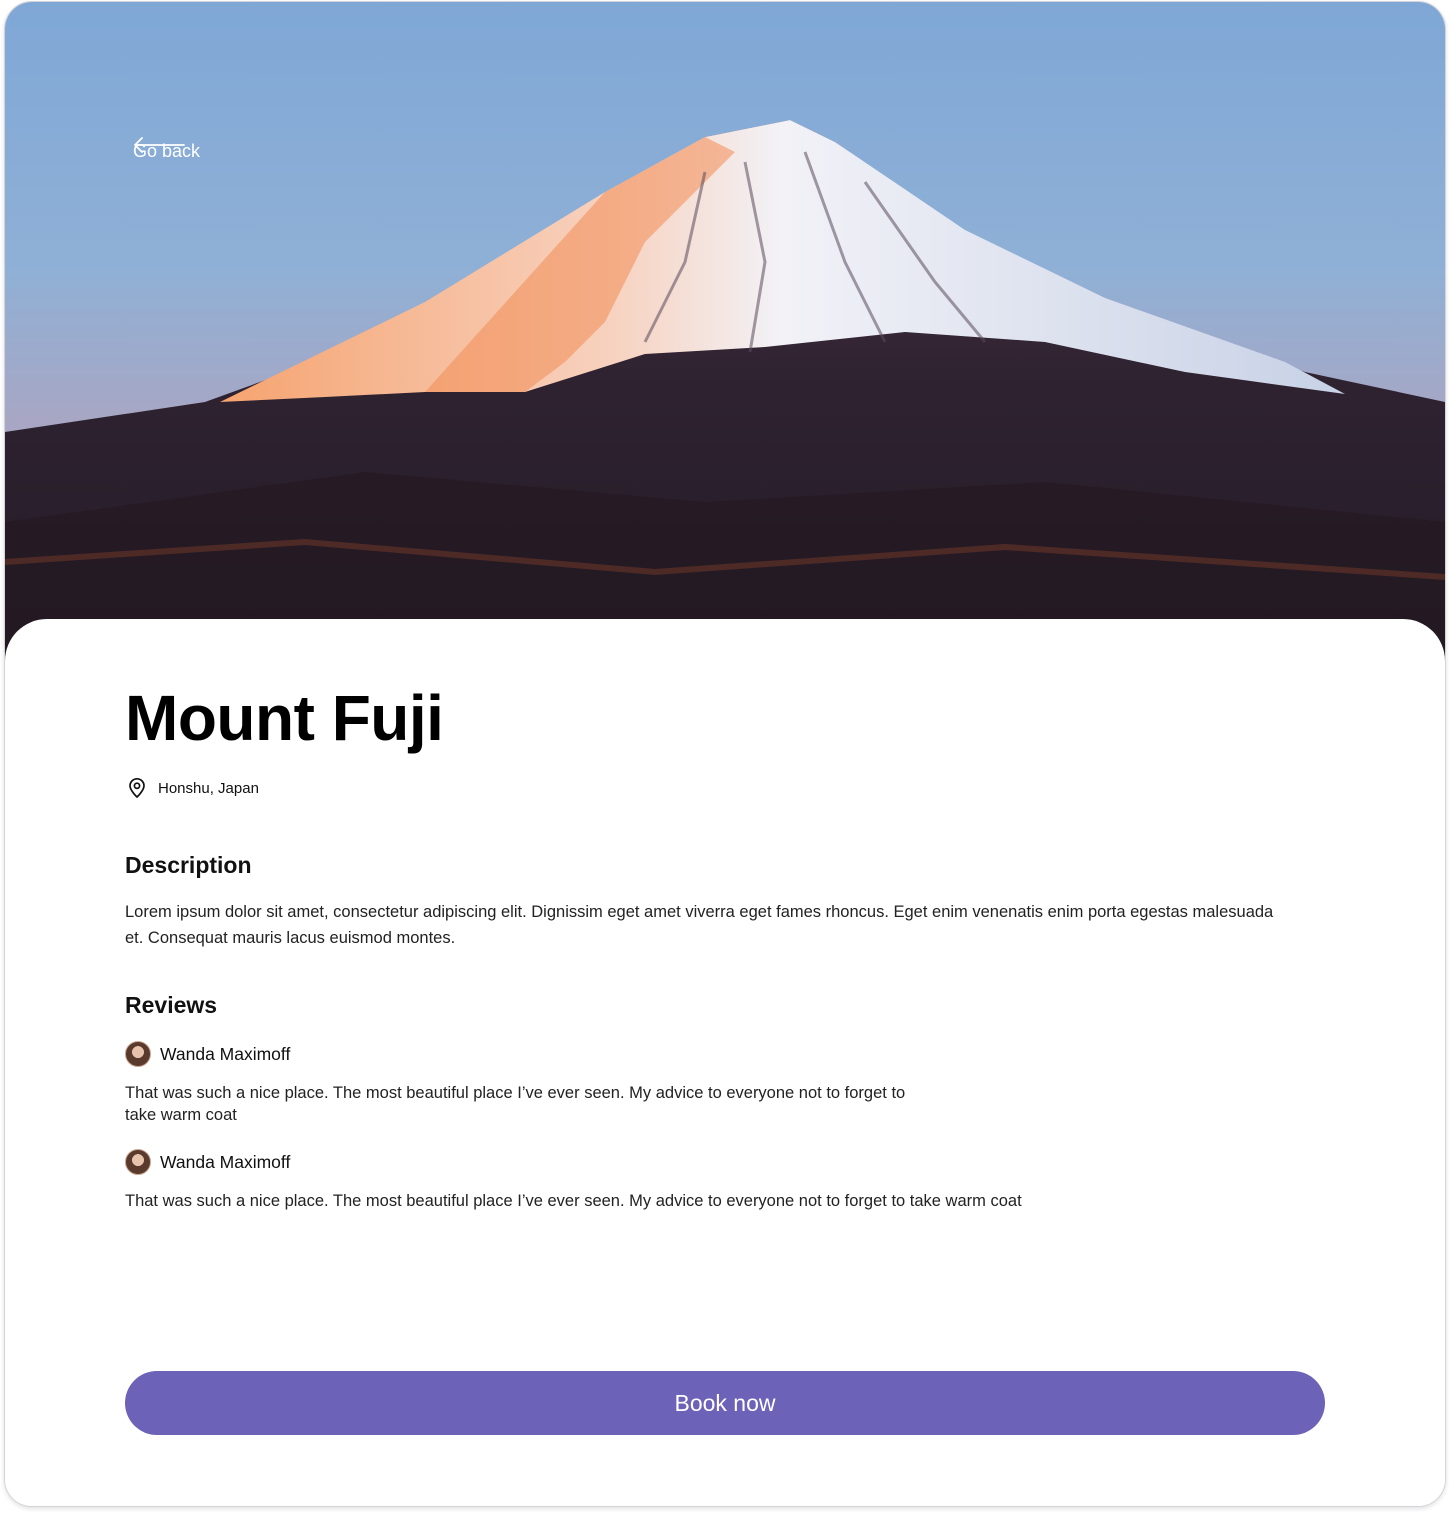  What do you see at coordinates (284, 718) in the screenshot?
I see `place-title: Mount Fuji` at bounding box center [284, 718].